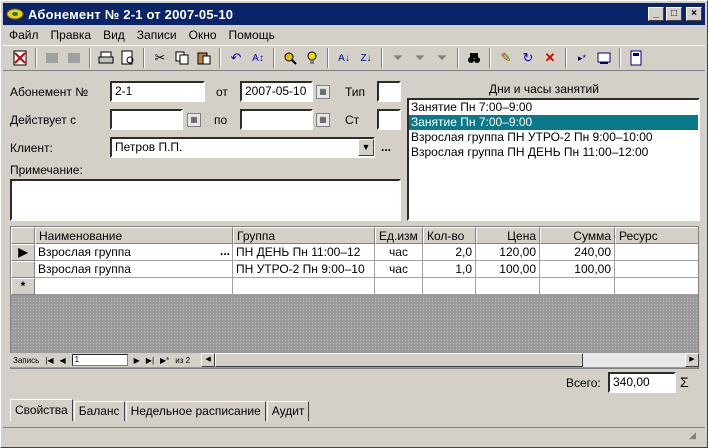  Describe the element at coordinates (41, 410) in the screenshot. I see `tab-properties: Свойства` at that location.